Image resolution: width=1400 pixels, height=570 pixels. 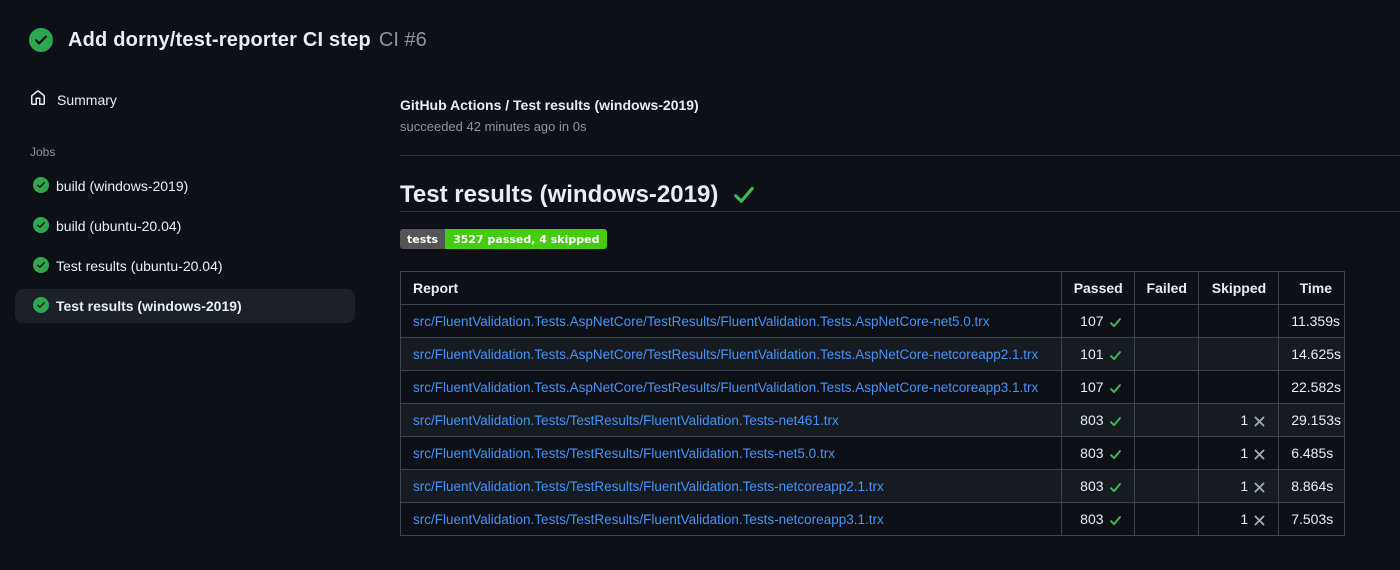 I want to click on run-header: Add dorny/test-reporter CI step CI #6, so click(x=228, y=40).